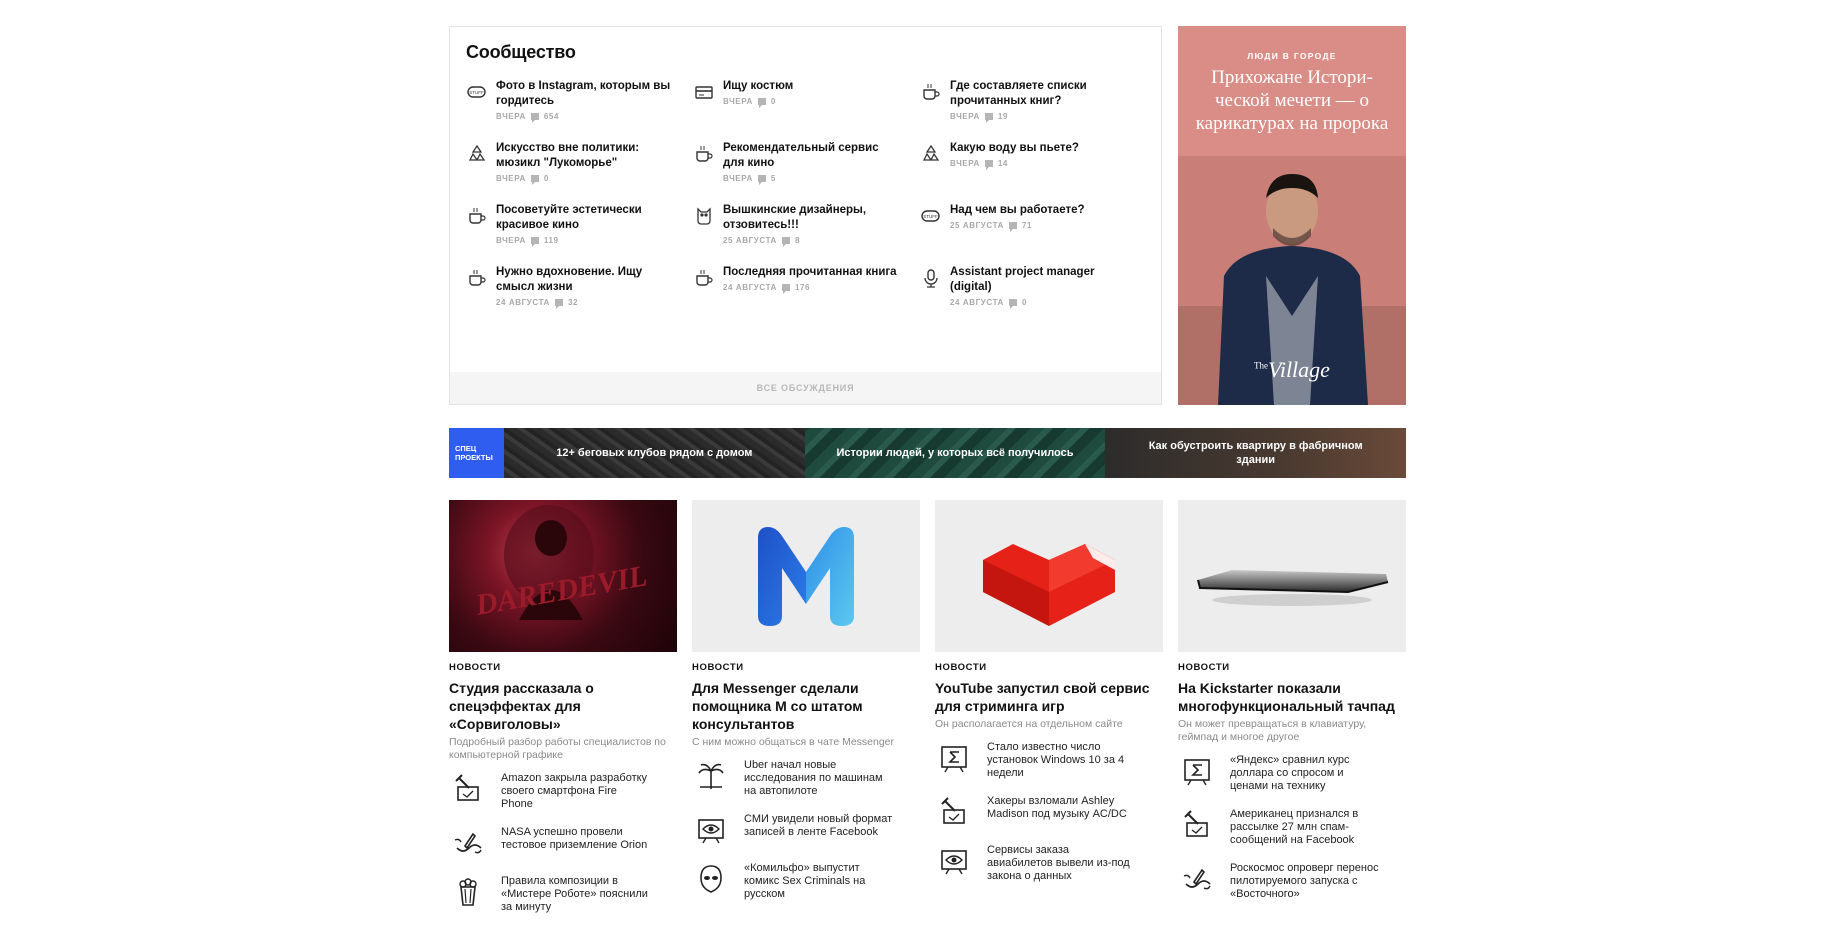 Image resolution: width=1833 pixels, height=926 pixels. I want to click on owl-icon, so click(704, 216).